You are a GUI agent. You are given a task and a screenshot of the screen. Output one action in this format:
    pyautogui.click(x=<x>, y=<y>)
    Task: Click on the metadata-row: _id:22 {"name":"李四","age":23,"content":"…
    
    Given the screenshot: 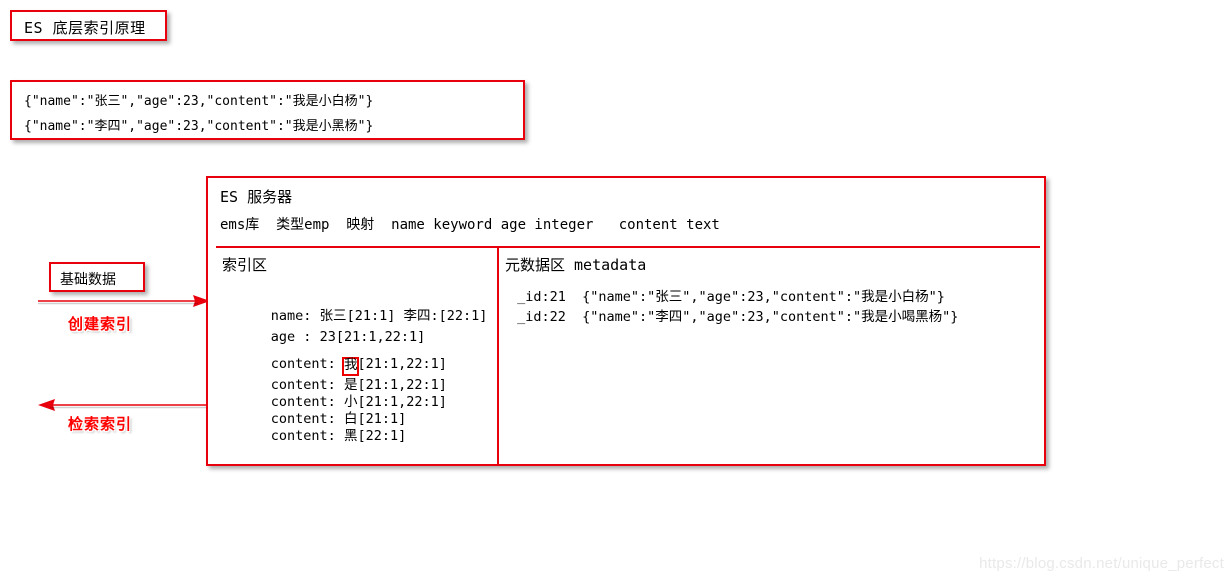 What is the action you would take?
    pyautogui.click(x=734, y=317)
    